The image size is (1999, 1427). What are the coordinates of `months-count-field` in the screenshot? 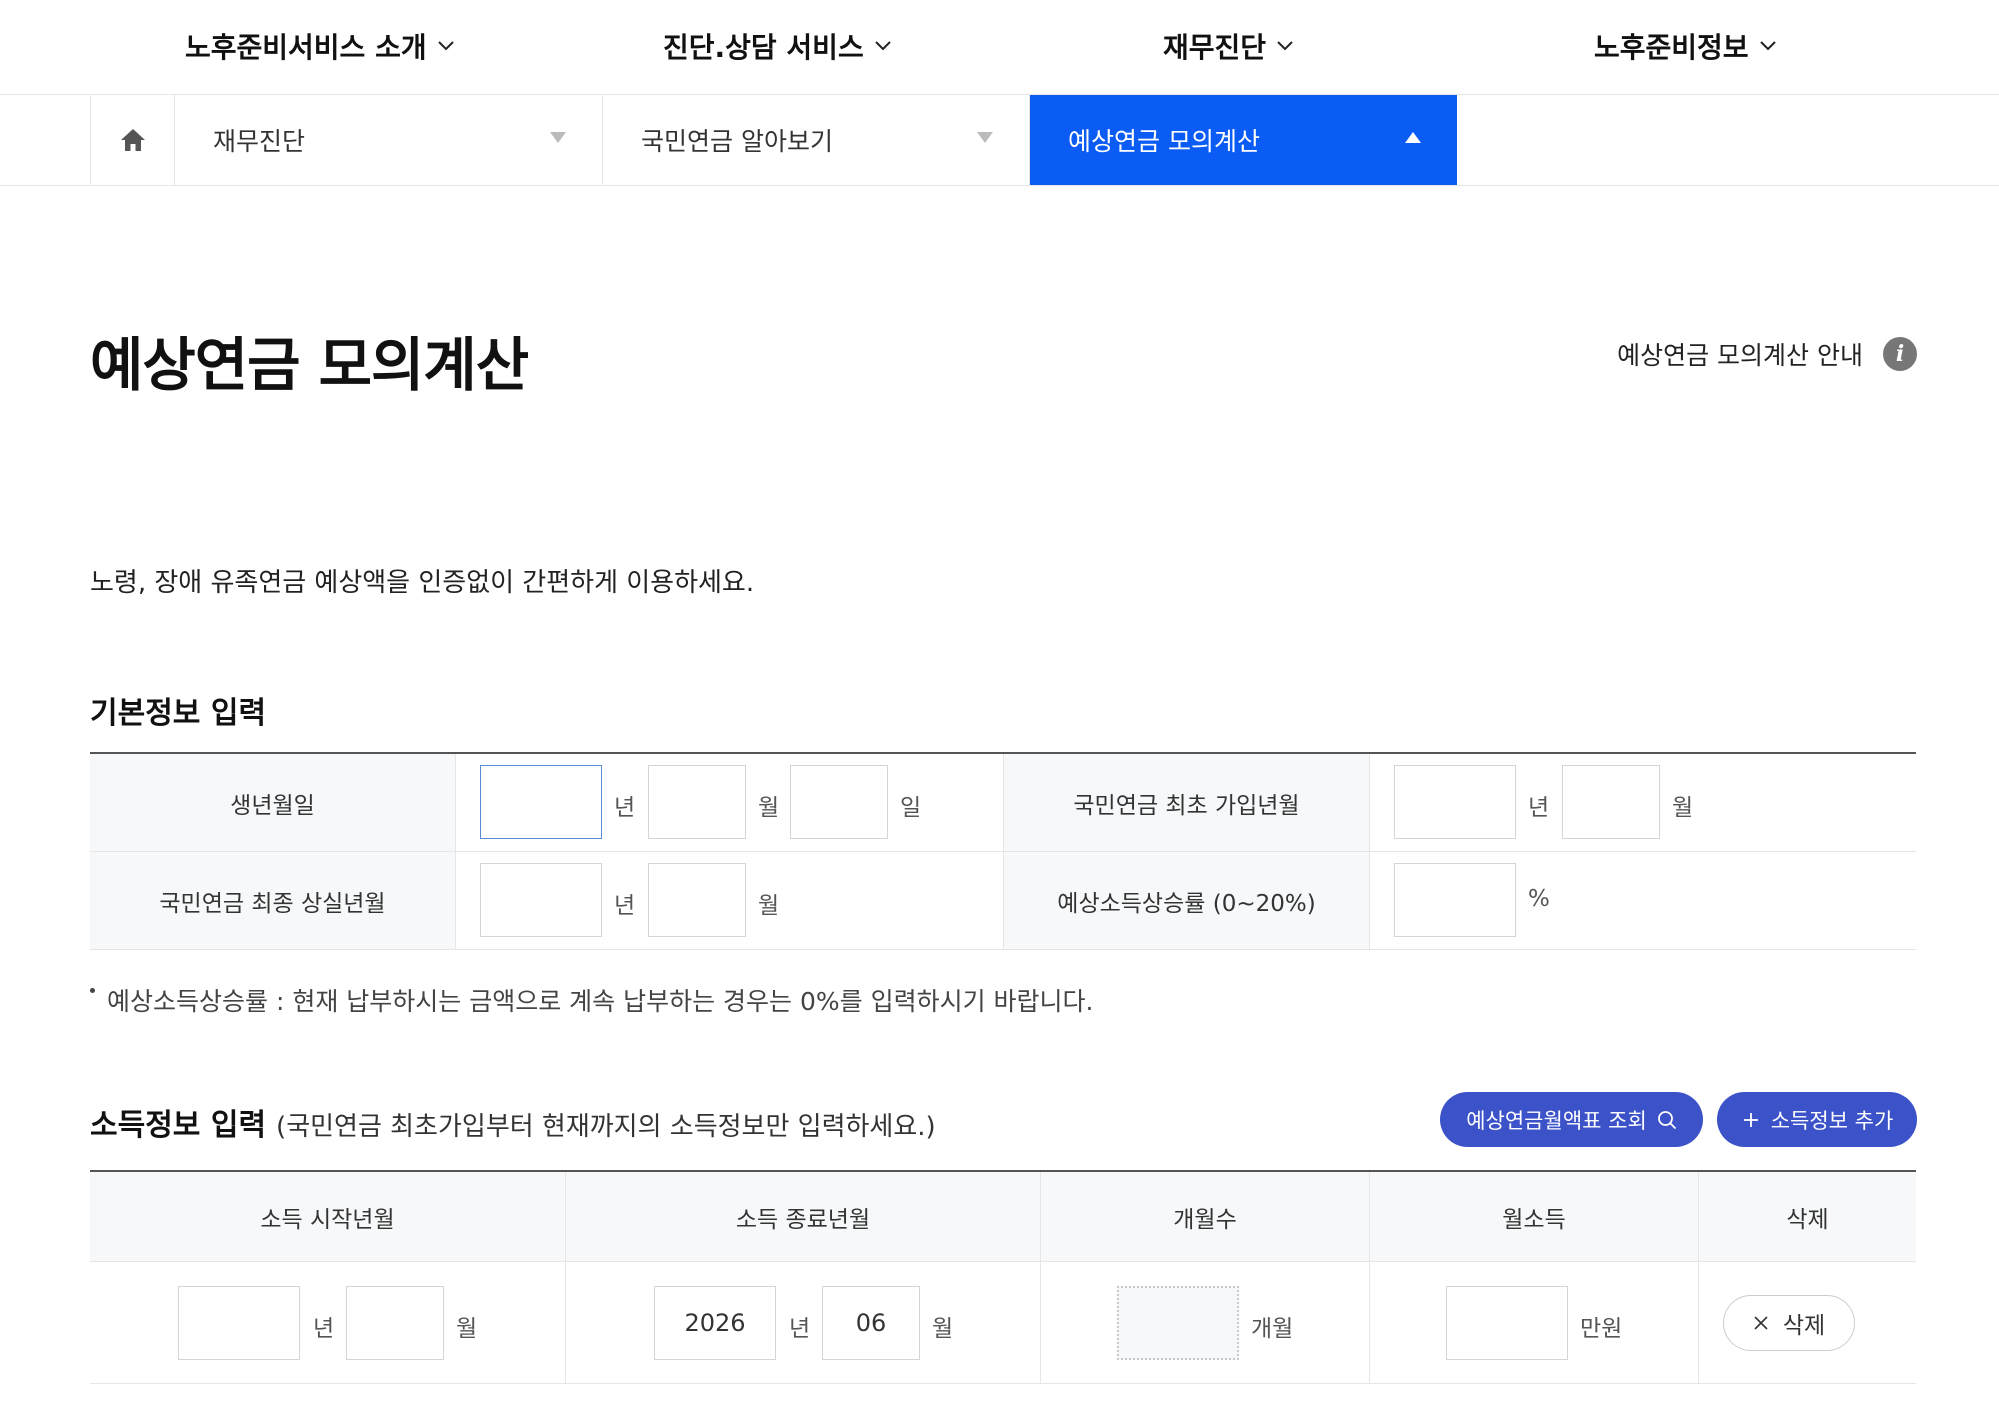 It's located at (1178, 1323).